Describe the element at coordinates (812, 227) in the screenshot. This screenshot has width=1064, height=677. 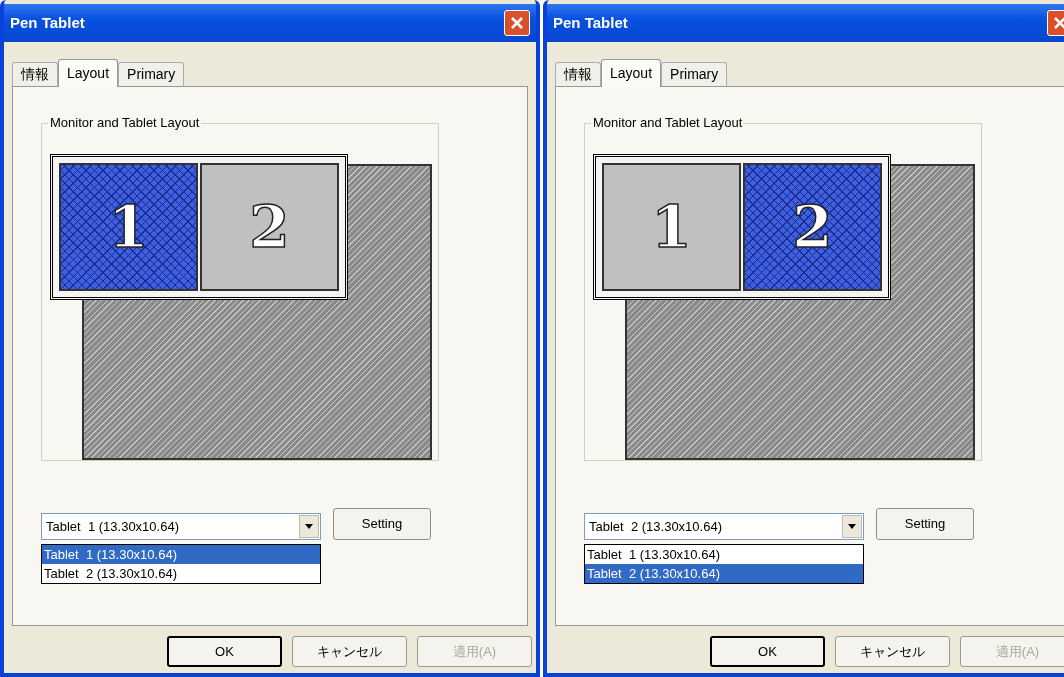
I see `monitor-tile: 2` at that location.